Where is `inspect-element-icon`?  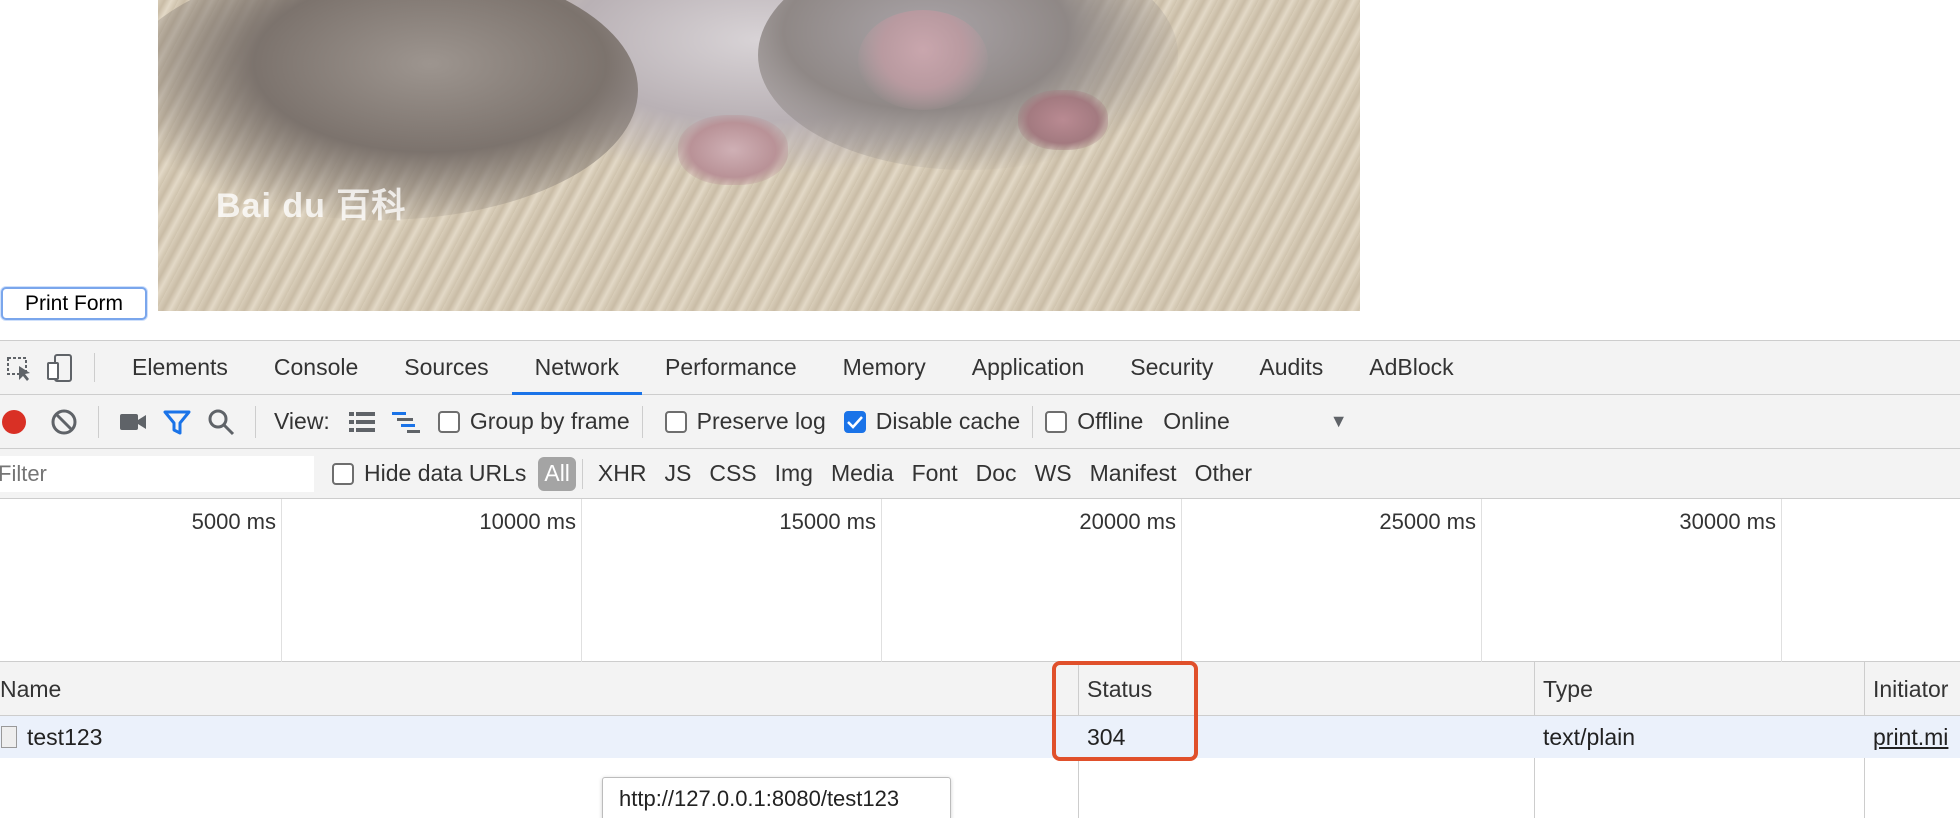 inspect-element-icon is located at coordinates (20, 367).